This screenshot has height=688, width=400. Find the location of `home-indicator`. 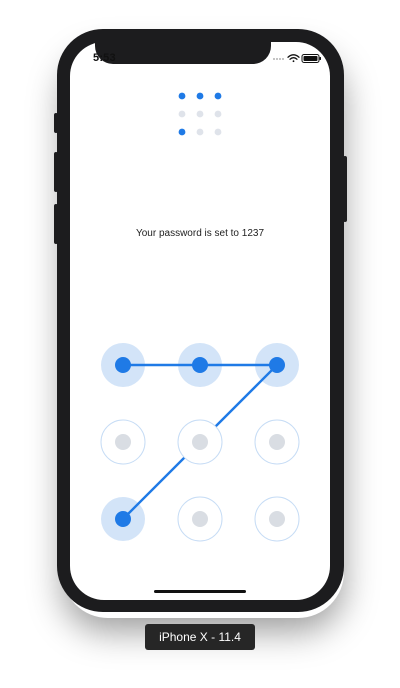

home-indicator is located at coordinates (200, 591).